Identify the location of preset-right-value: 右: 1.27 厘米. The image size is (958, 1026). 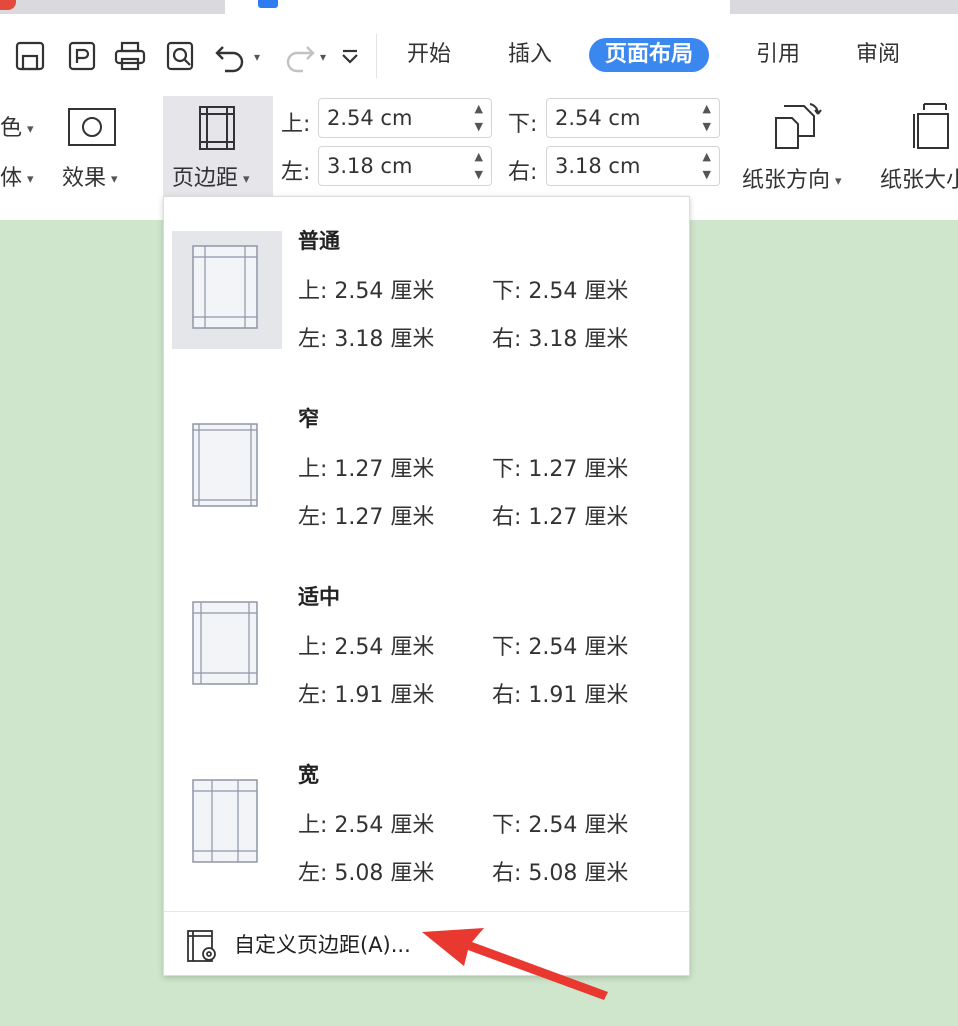
(560, 517).